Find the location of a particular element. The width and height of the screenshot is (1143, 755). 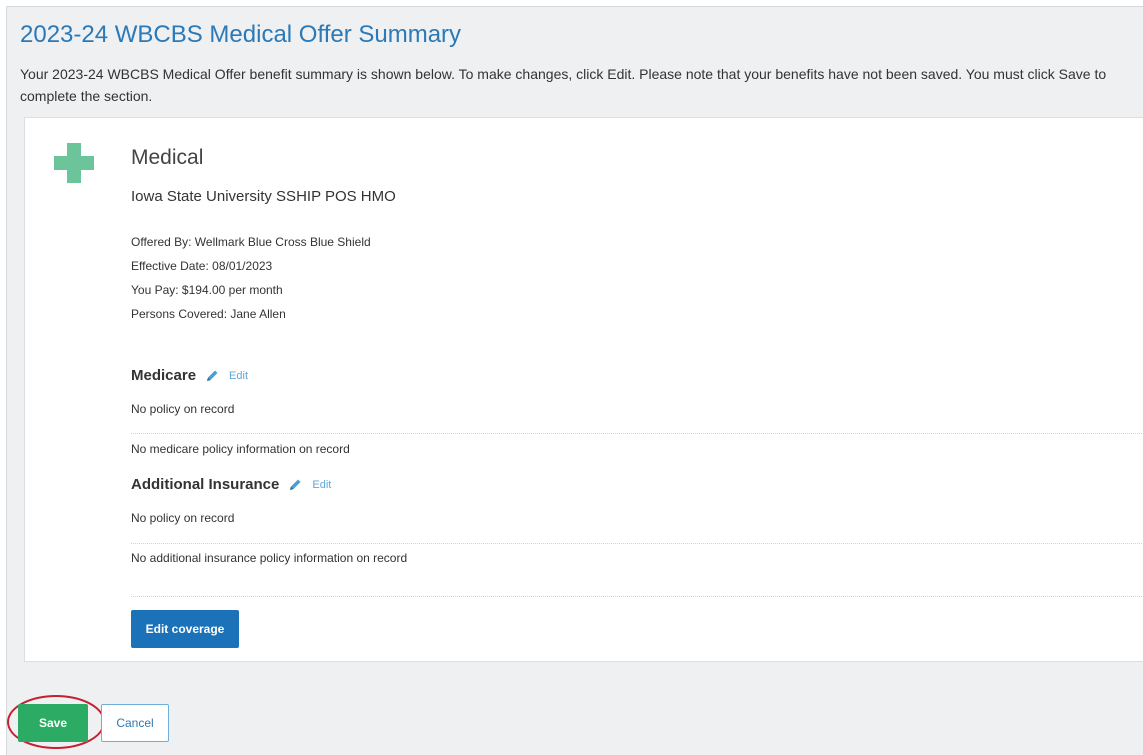

additional-insurance-edit-link: Edit is located at coordinates (321, 485).